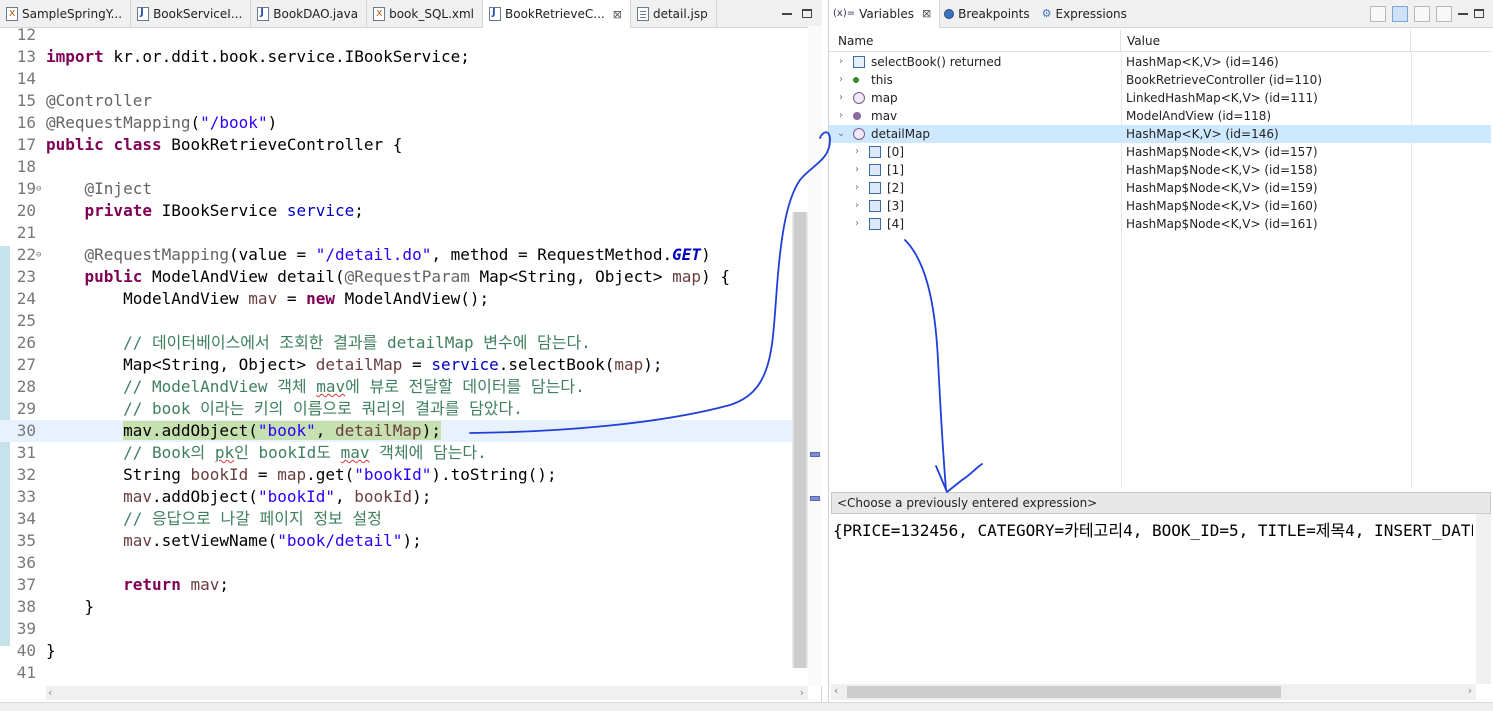 The image size is (1493, 711). Describe the element at coordinates (428, 452) in the screenshot. I see `code-token: 객체에 담는다.` at that location.